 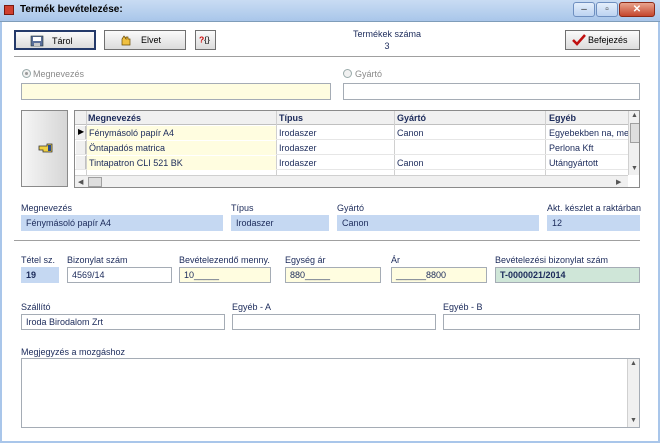 I want to click on maximize-button: ▫, so click(x=607, y=9).